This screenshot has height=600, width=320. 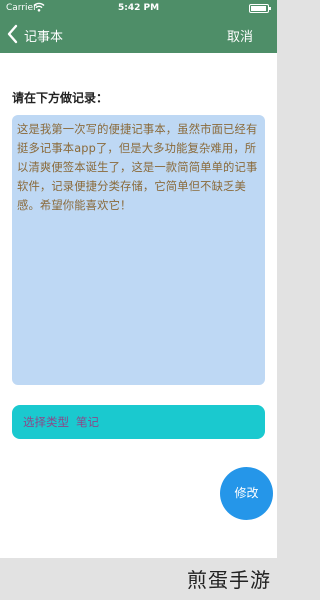 What do you see at coordinates (229, 580) in the screenshot?
I see `watermark: 煎蛋手游` at bounding box center [229, 580].